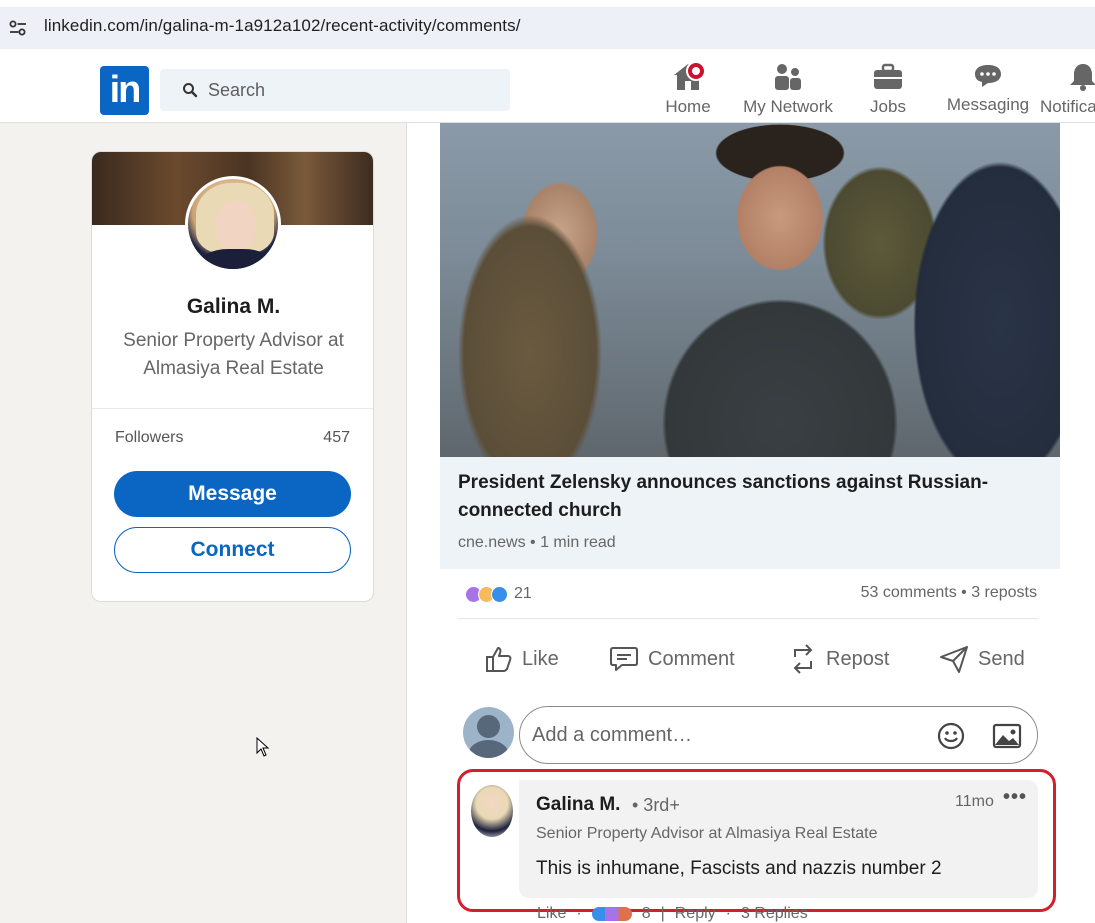  What do you see at coordinates (691, 658) in the screenshot?
I see `comment-label: Comment` at bounding box center [691, 658].